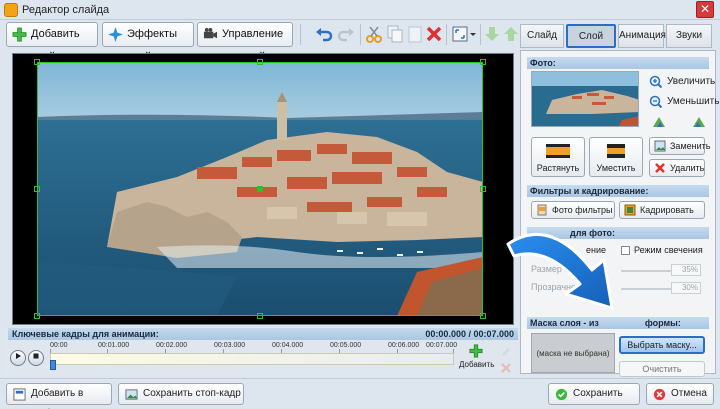  I want to click on cancel-label: Отмена, so click(689, 393).